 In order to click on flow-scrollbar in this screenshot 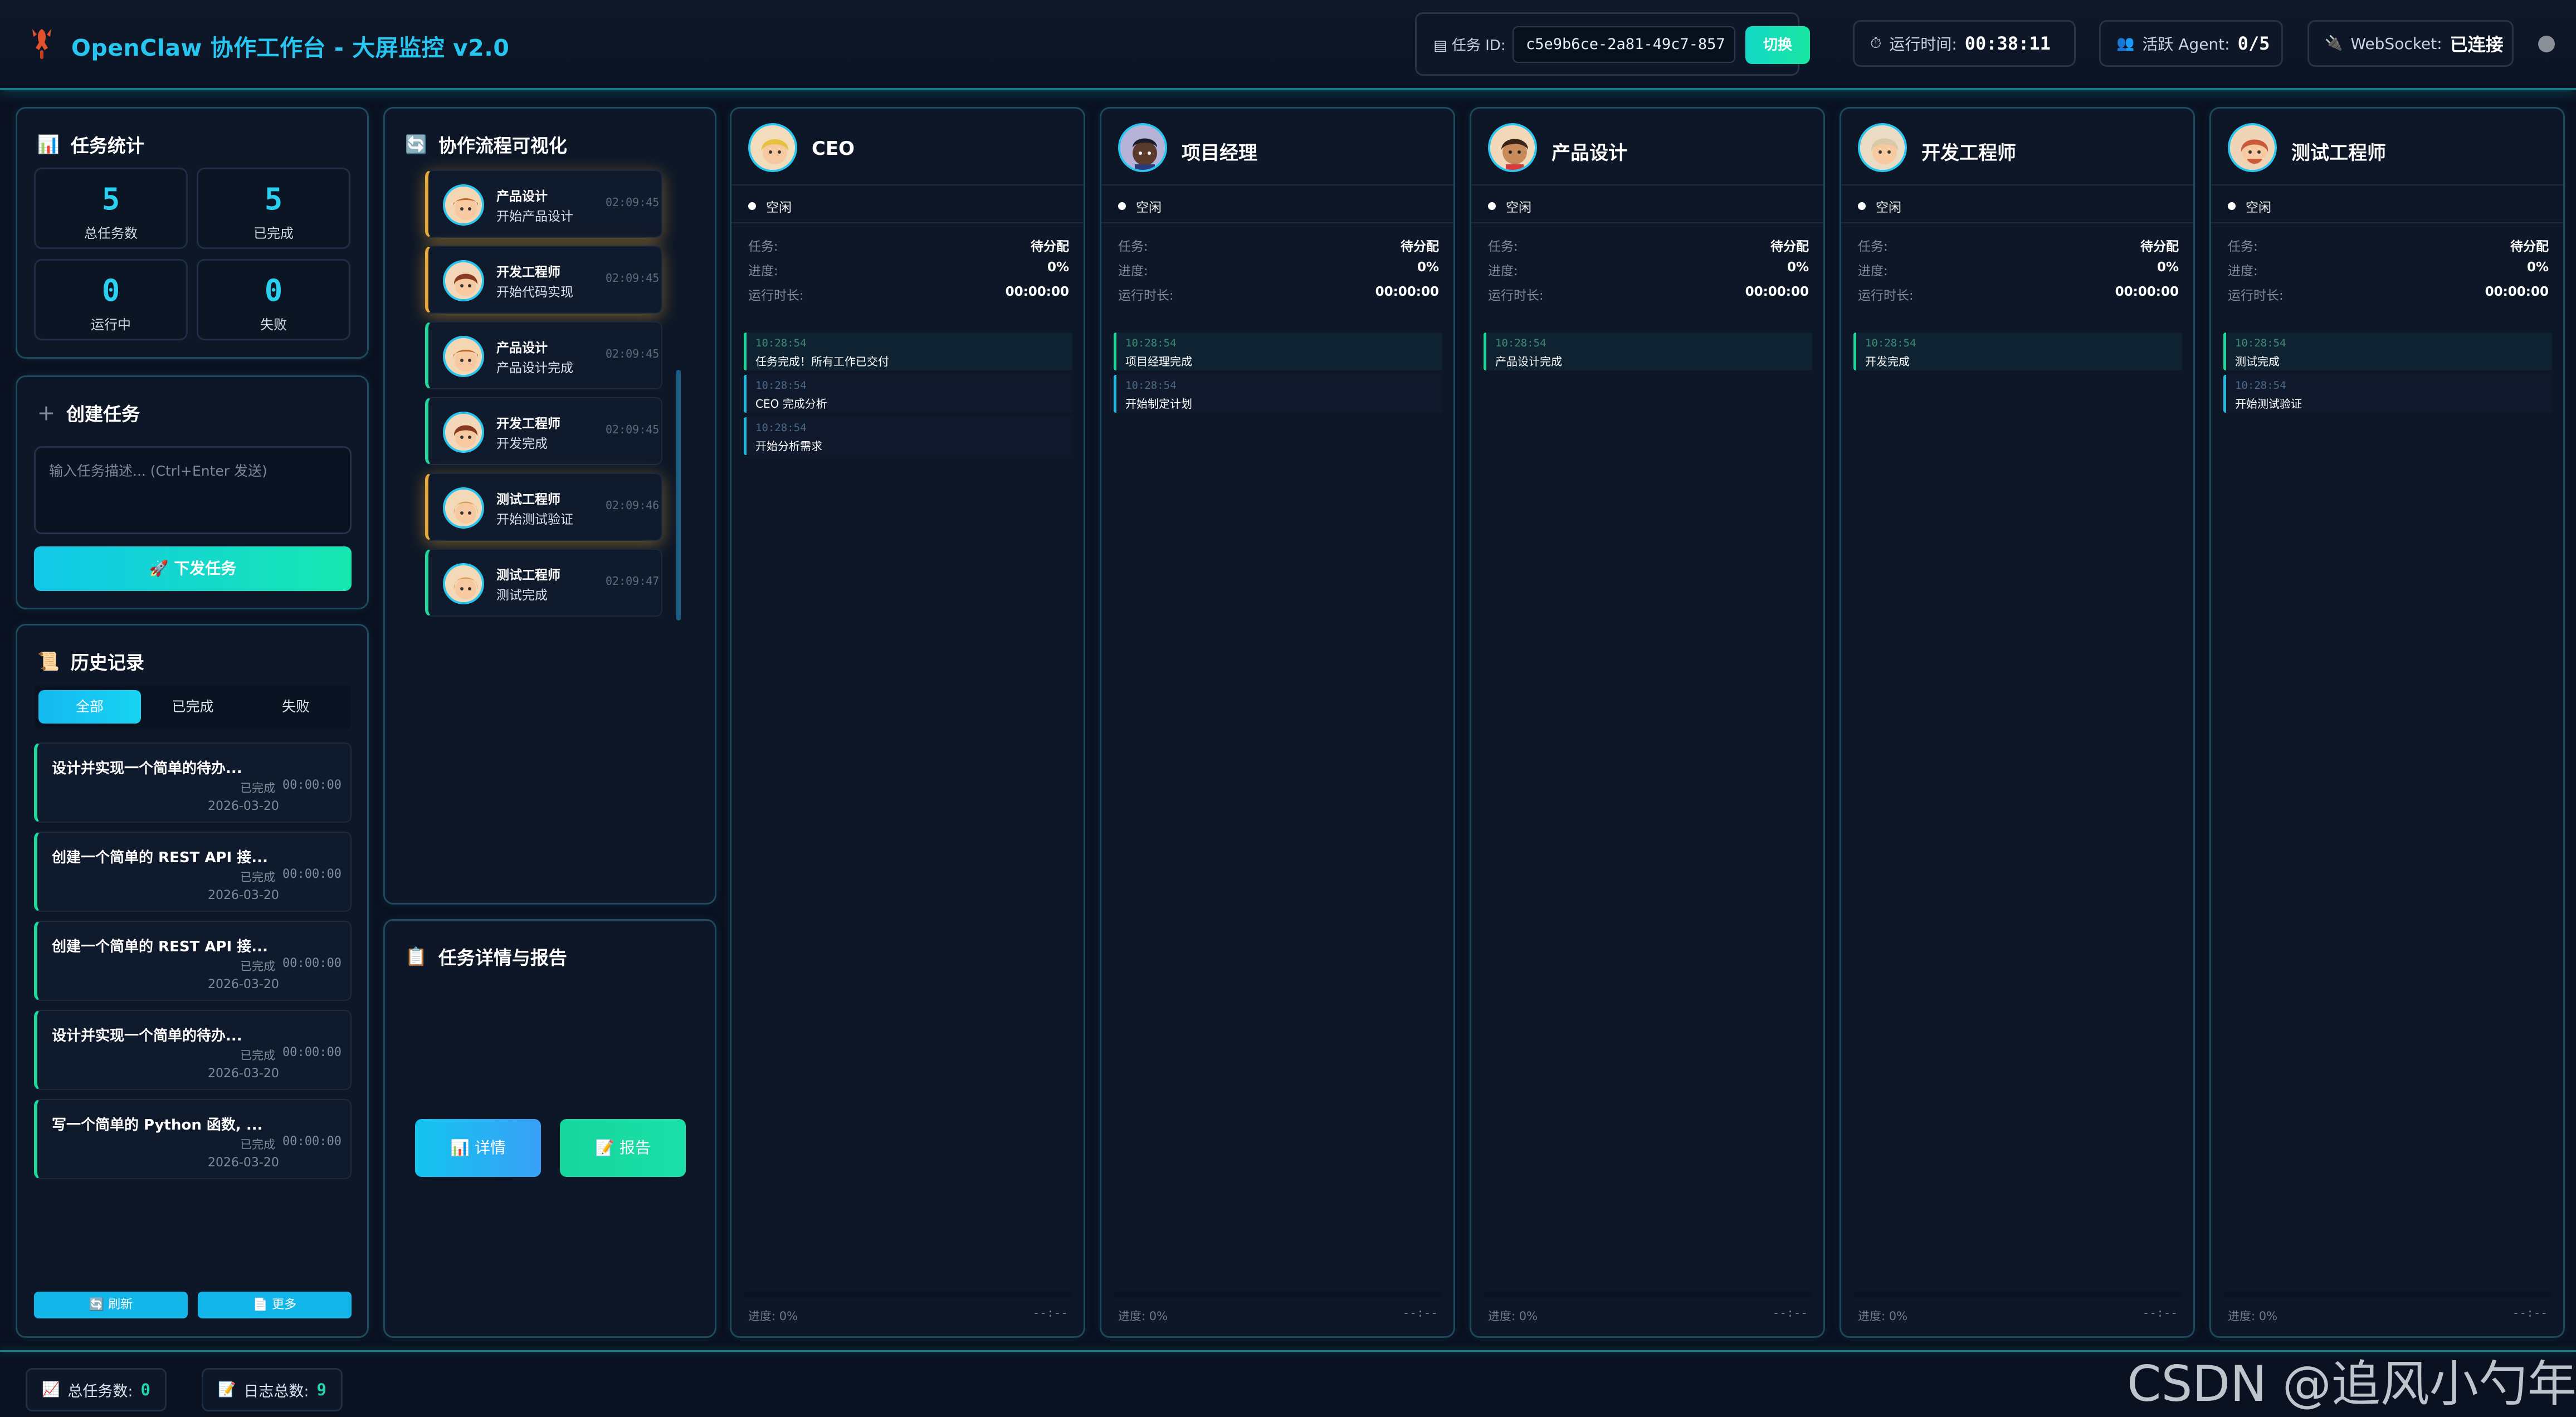, I will do `click(678, 495)`.